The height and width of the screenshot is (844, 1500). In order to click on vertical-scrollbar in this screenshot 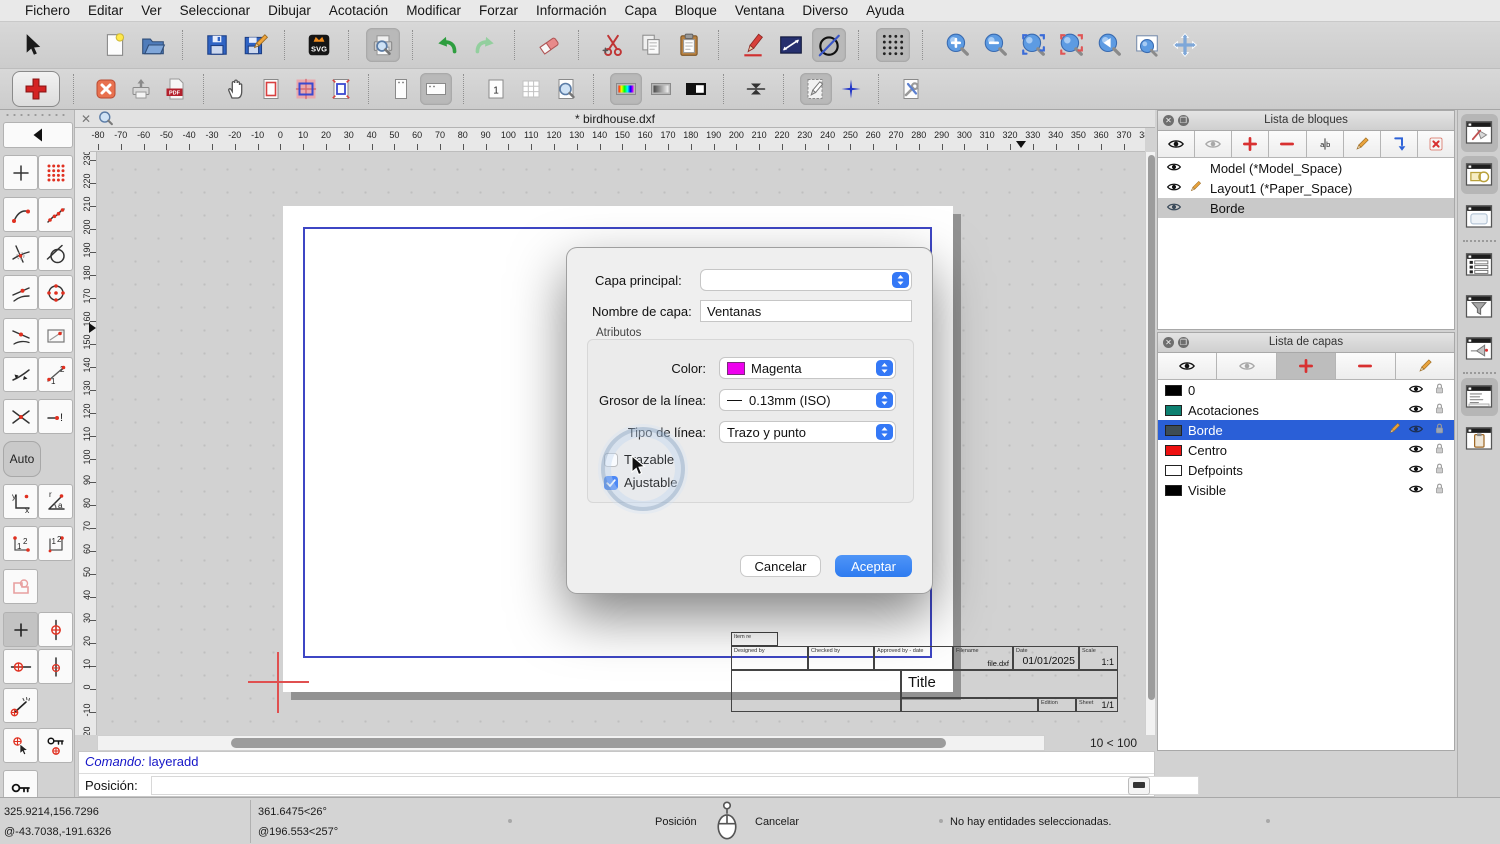, I will do `click(1150, 443)`.